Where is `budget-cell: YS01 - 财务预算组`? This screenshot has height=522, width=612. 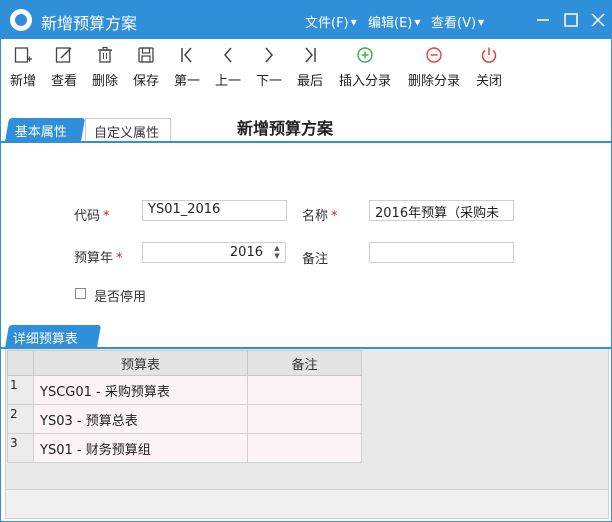 budget-cell: YS01 - 财务预算组 is located at coordinates (140, 448).